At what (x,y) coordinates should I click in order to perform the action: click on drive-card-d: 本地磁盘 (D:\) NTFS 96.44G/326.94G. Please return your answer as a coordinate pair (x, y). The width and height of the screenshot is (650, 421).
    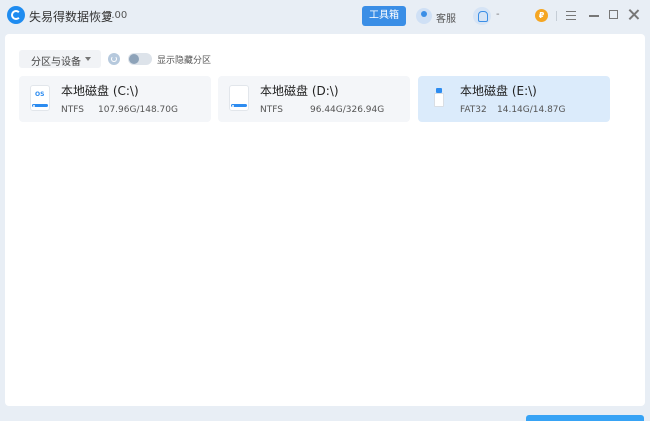
    Looking at the image, I should click on (314, 99).